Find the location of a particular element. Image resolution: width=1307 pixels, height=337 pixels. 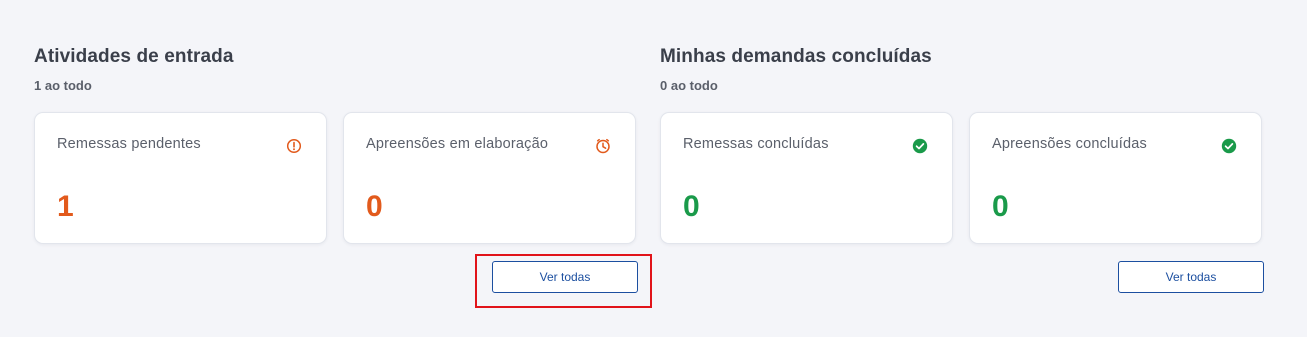

card-label: Remessas concluídas is located at coordinates (756, 144).